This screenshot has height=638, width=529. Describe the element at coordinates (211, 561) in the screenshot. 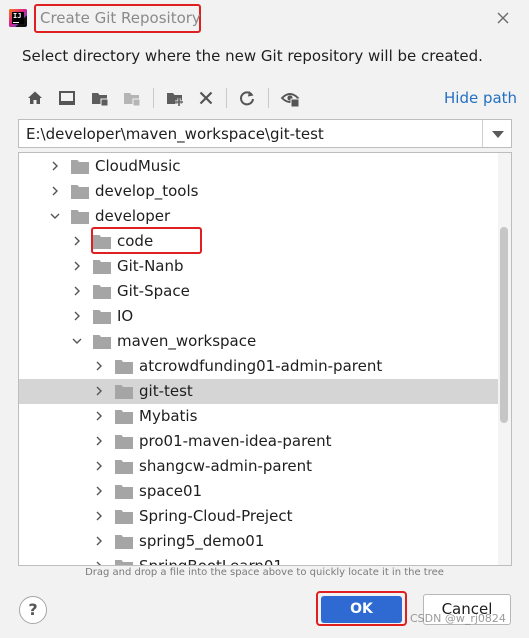

I see `tree-item-label: SpringBootLearn01` at that location.